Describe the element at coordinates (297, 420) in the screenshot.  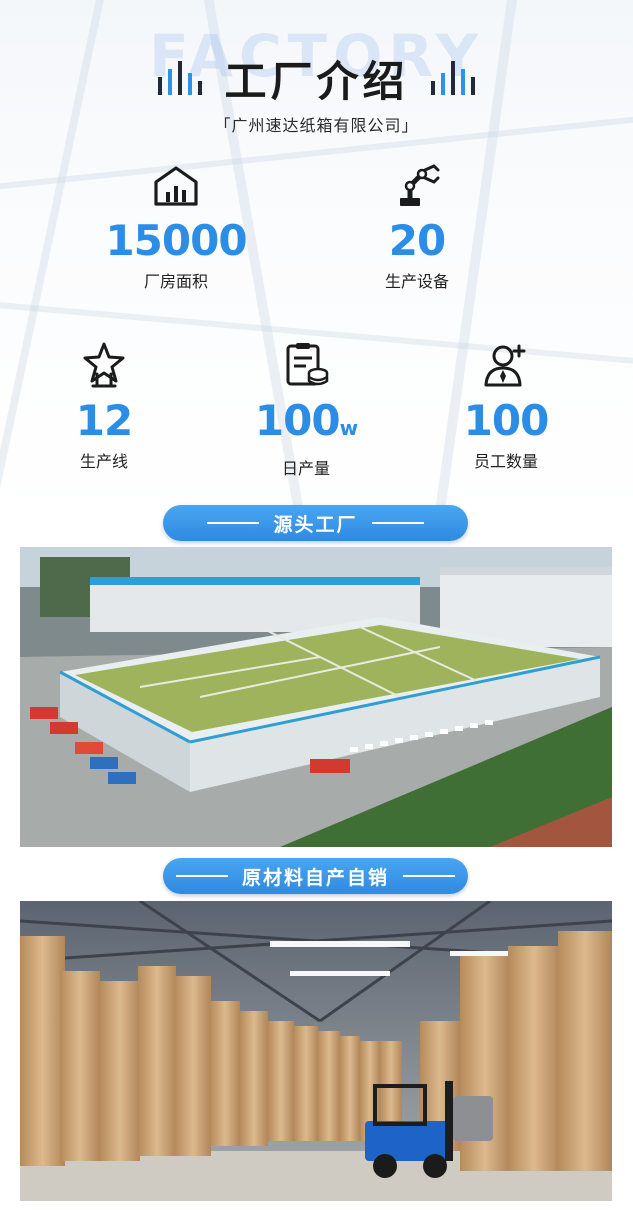
I see `stat-number-value: 100` at that location.